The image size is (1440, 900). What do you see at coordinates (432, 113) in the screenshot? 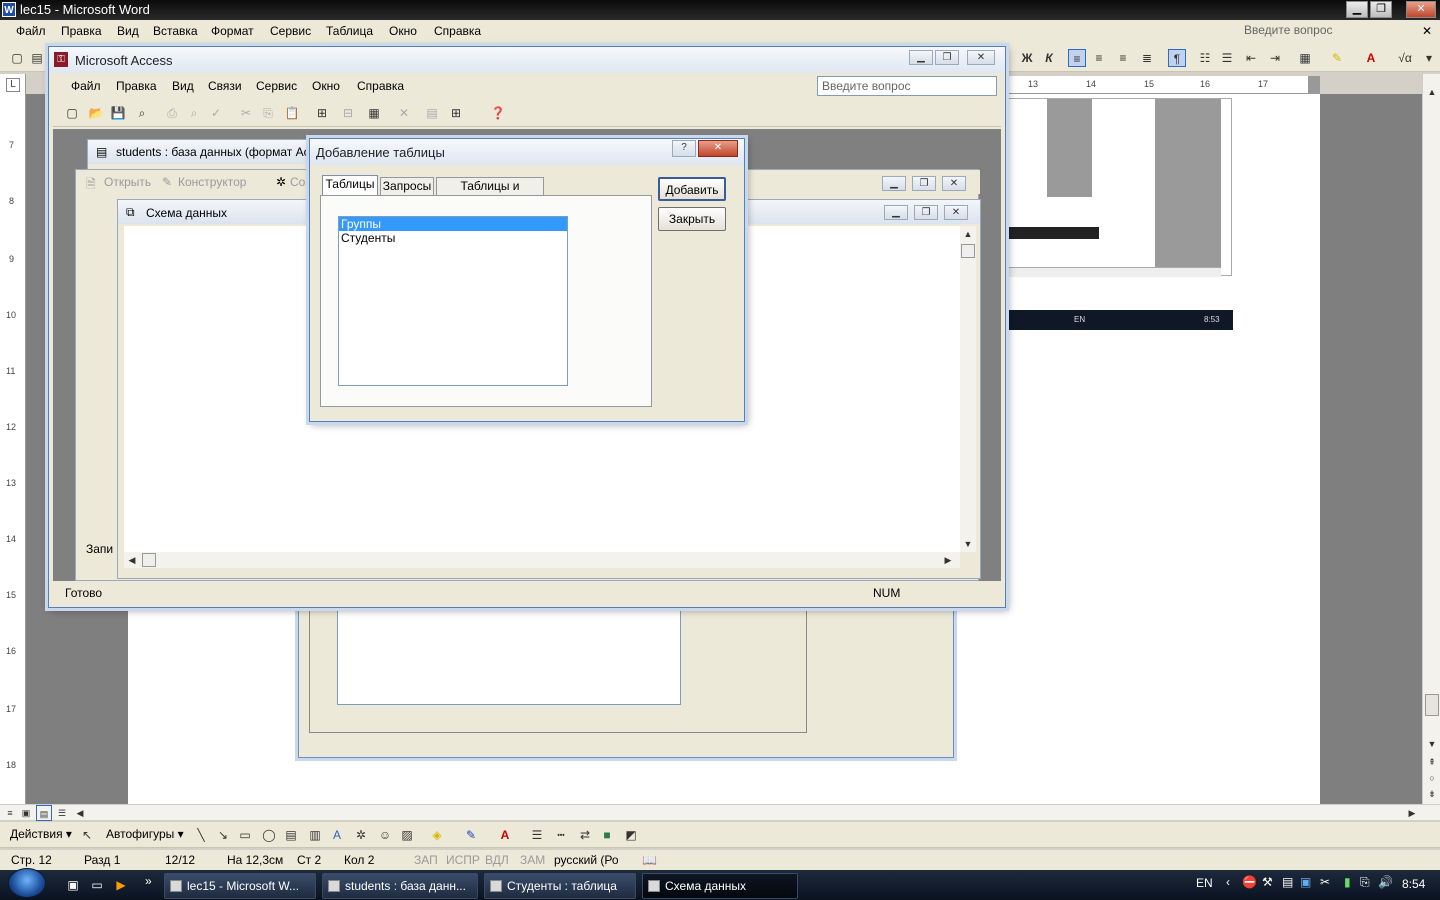
I see `access-database-window-icon: ▤` at bounding box center [432, 113].